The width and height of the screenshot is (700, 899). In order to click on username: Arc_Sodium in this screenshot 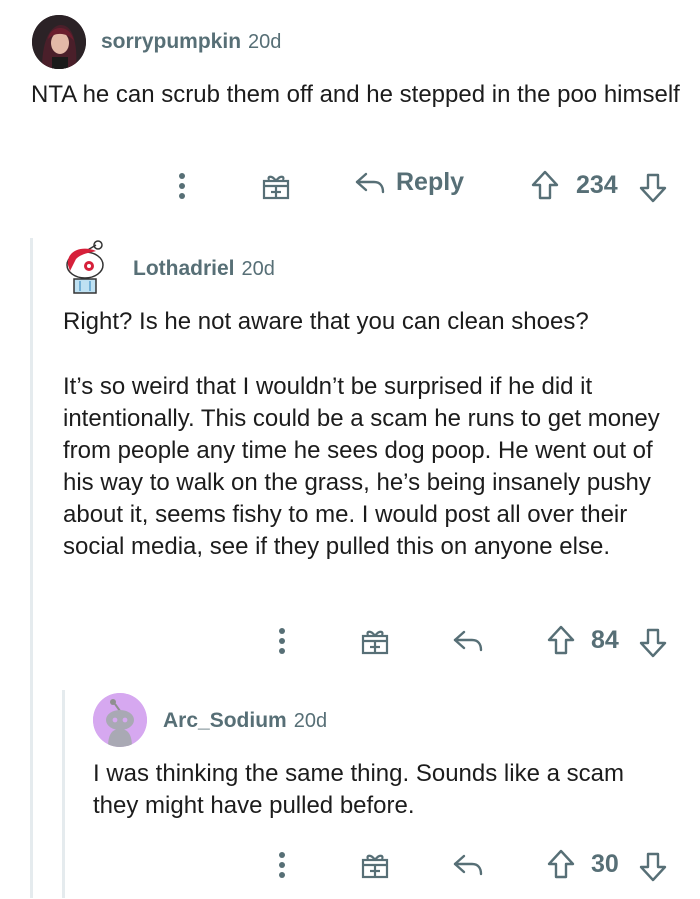, I will do `click(225, 721)`.